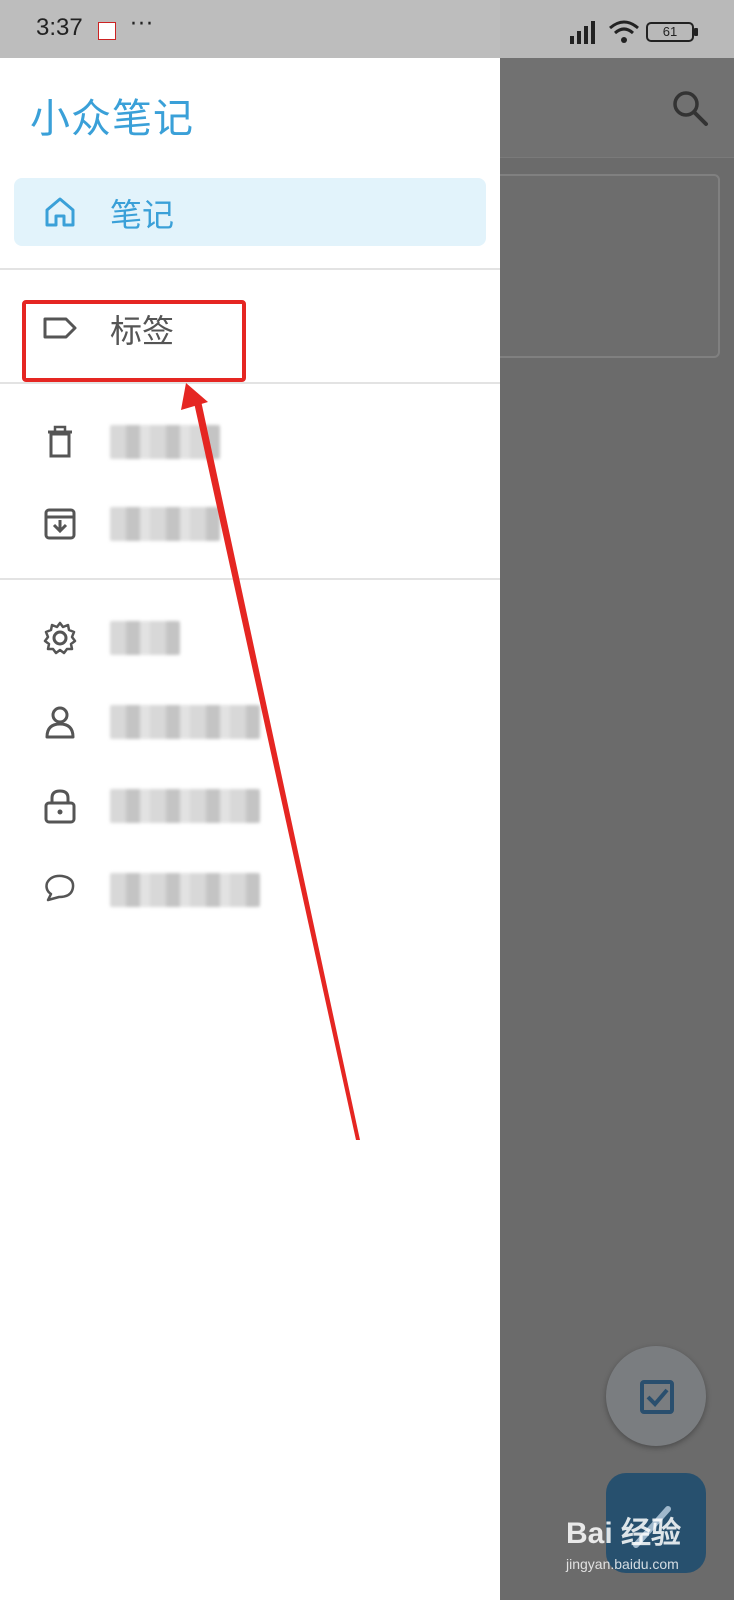 Image resolution: width=734 pixels, height=1600 pixels. I want to click on wifi-icon, so click(624, 31).